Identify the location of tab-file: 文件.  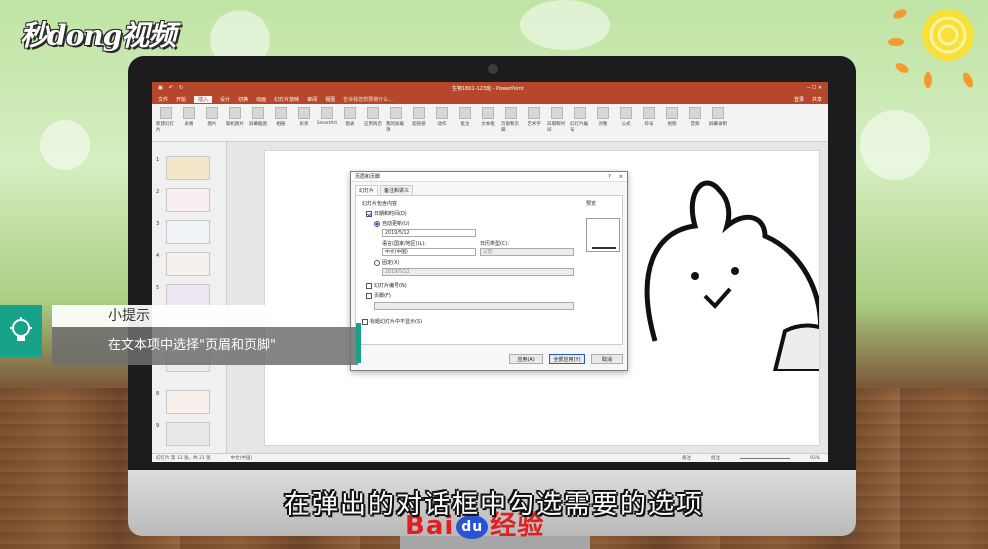
(163, 99).